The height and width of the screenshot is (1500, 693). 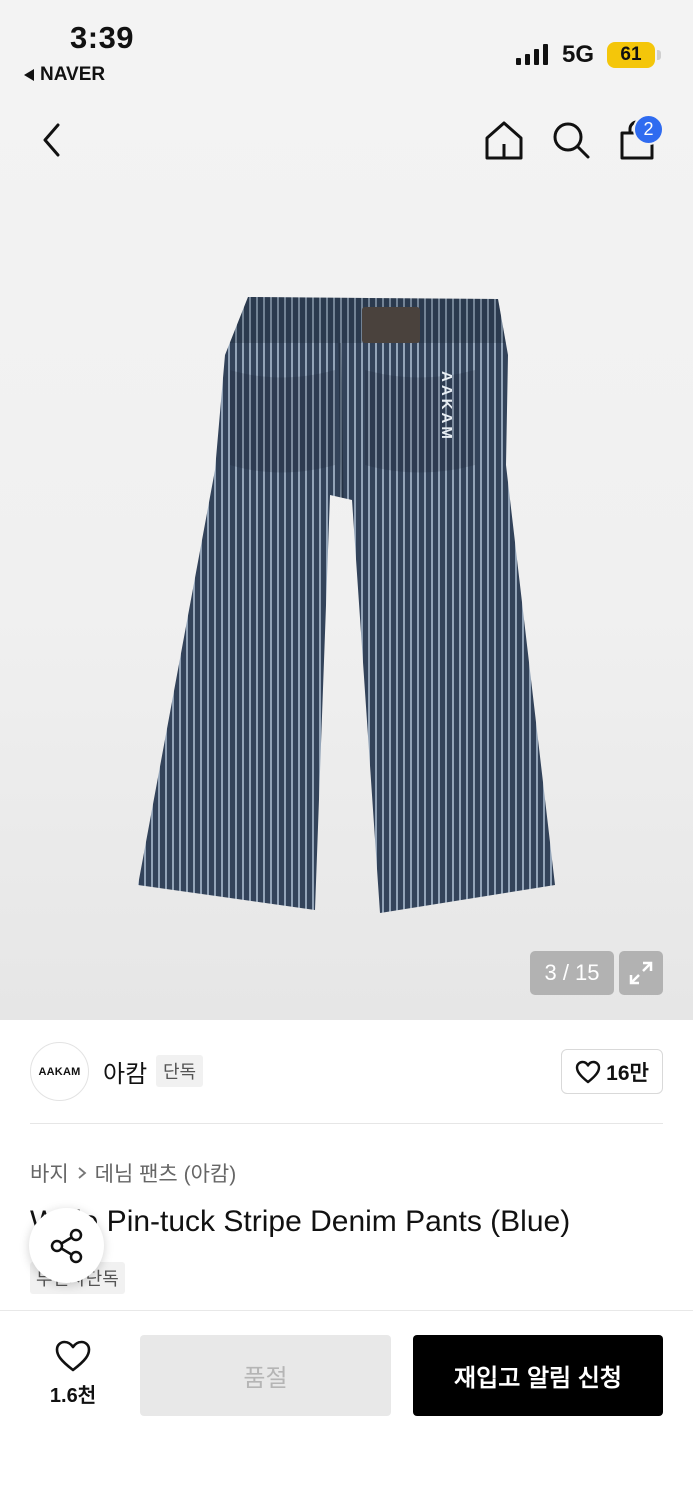 I want to click on battery-icon: 61, so click(x=631, y=55).